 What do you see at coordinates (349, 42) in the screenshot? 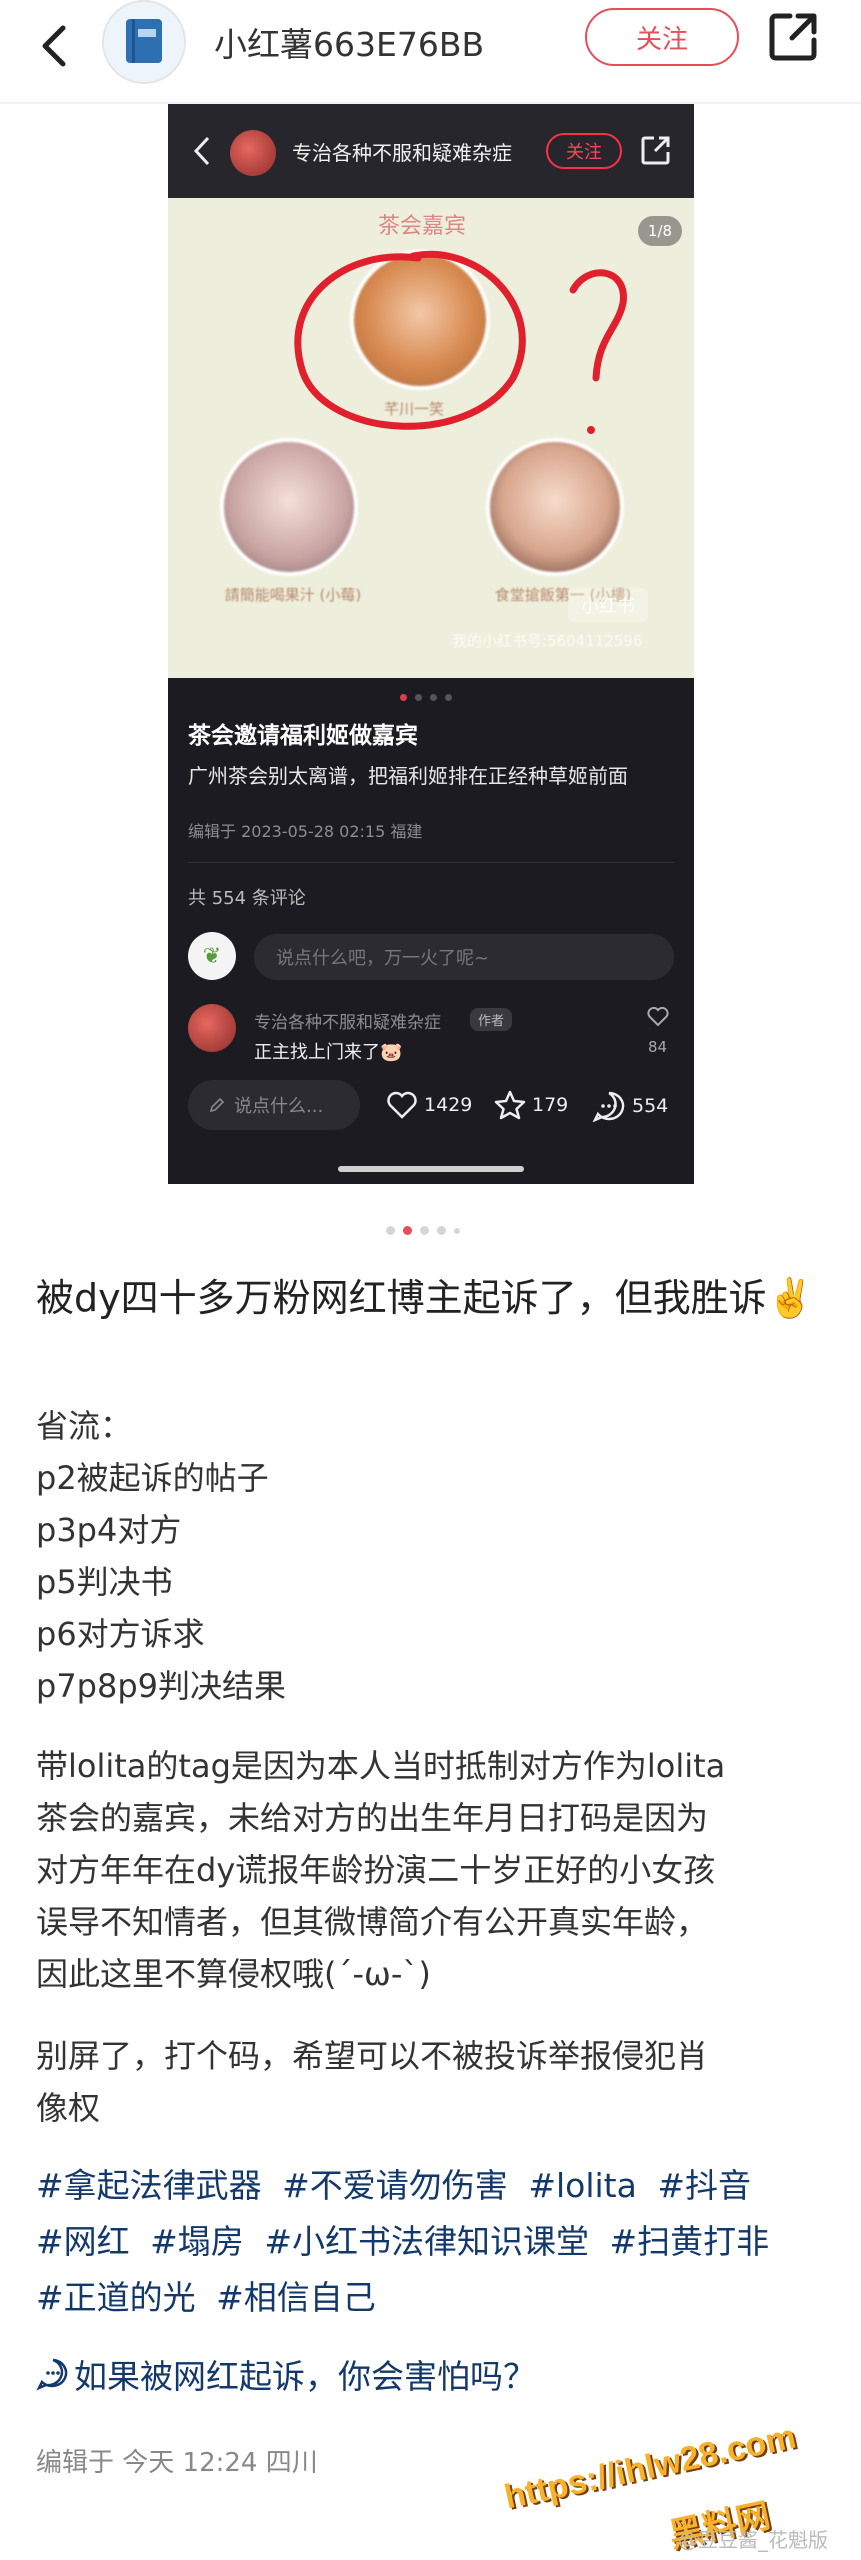
I see `username: 小红薯663E76BB` at bounding box center [349, 42].